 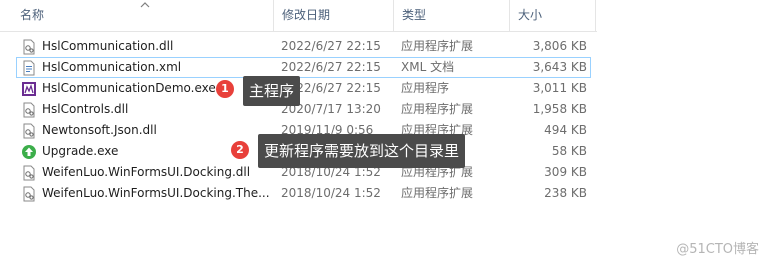 I want to click on column-header-date: 修改日期, so click(x=334, y=15).